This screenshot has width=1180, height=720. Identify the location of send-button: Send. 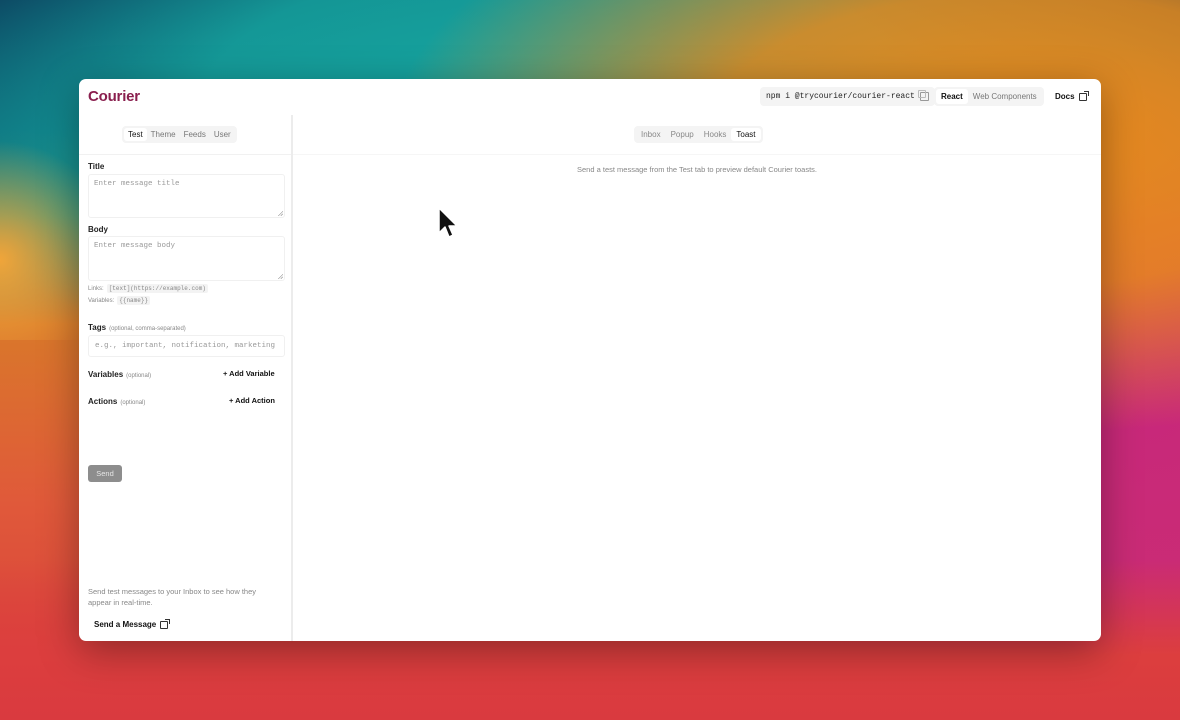
(105, 473).